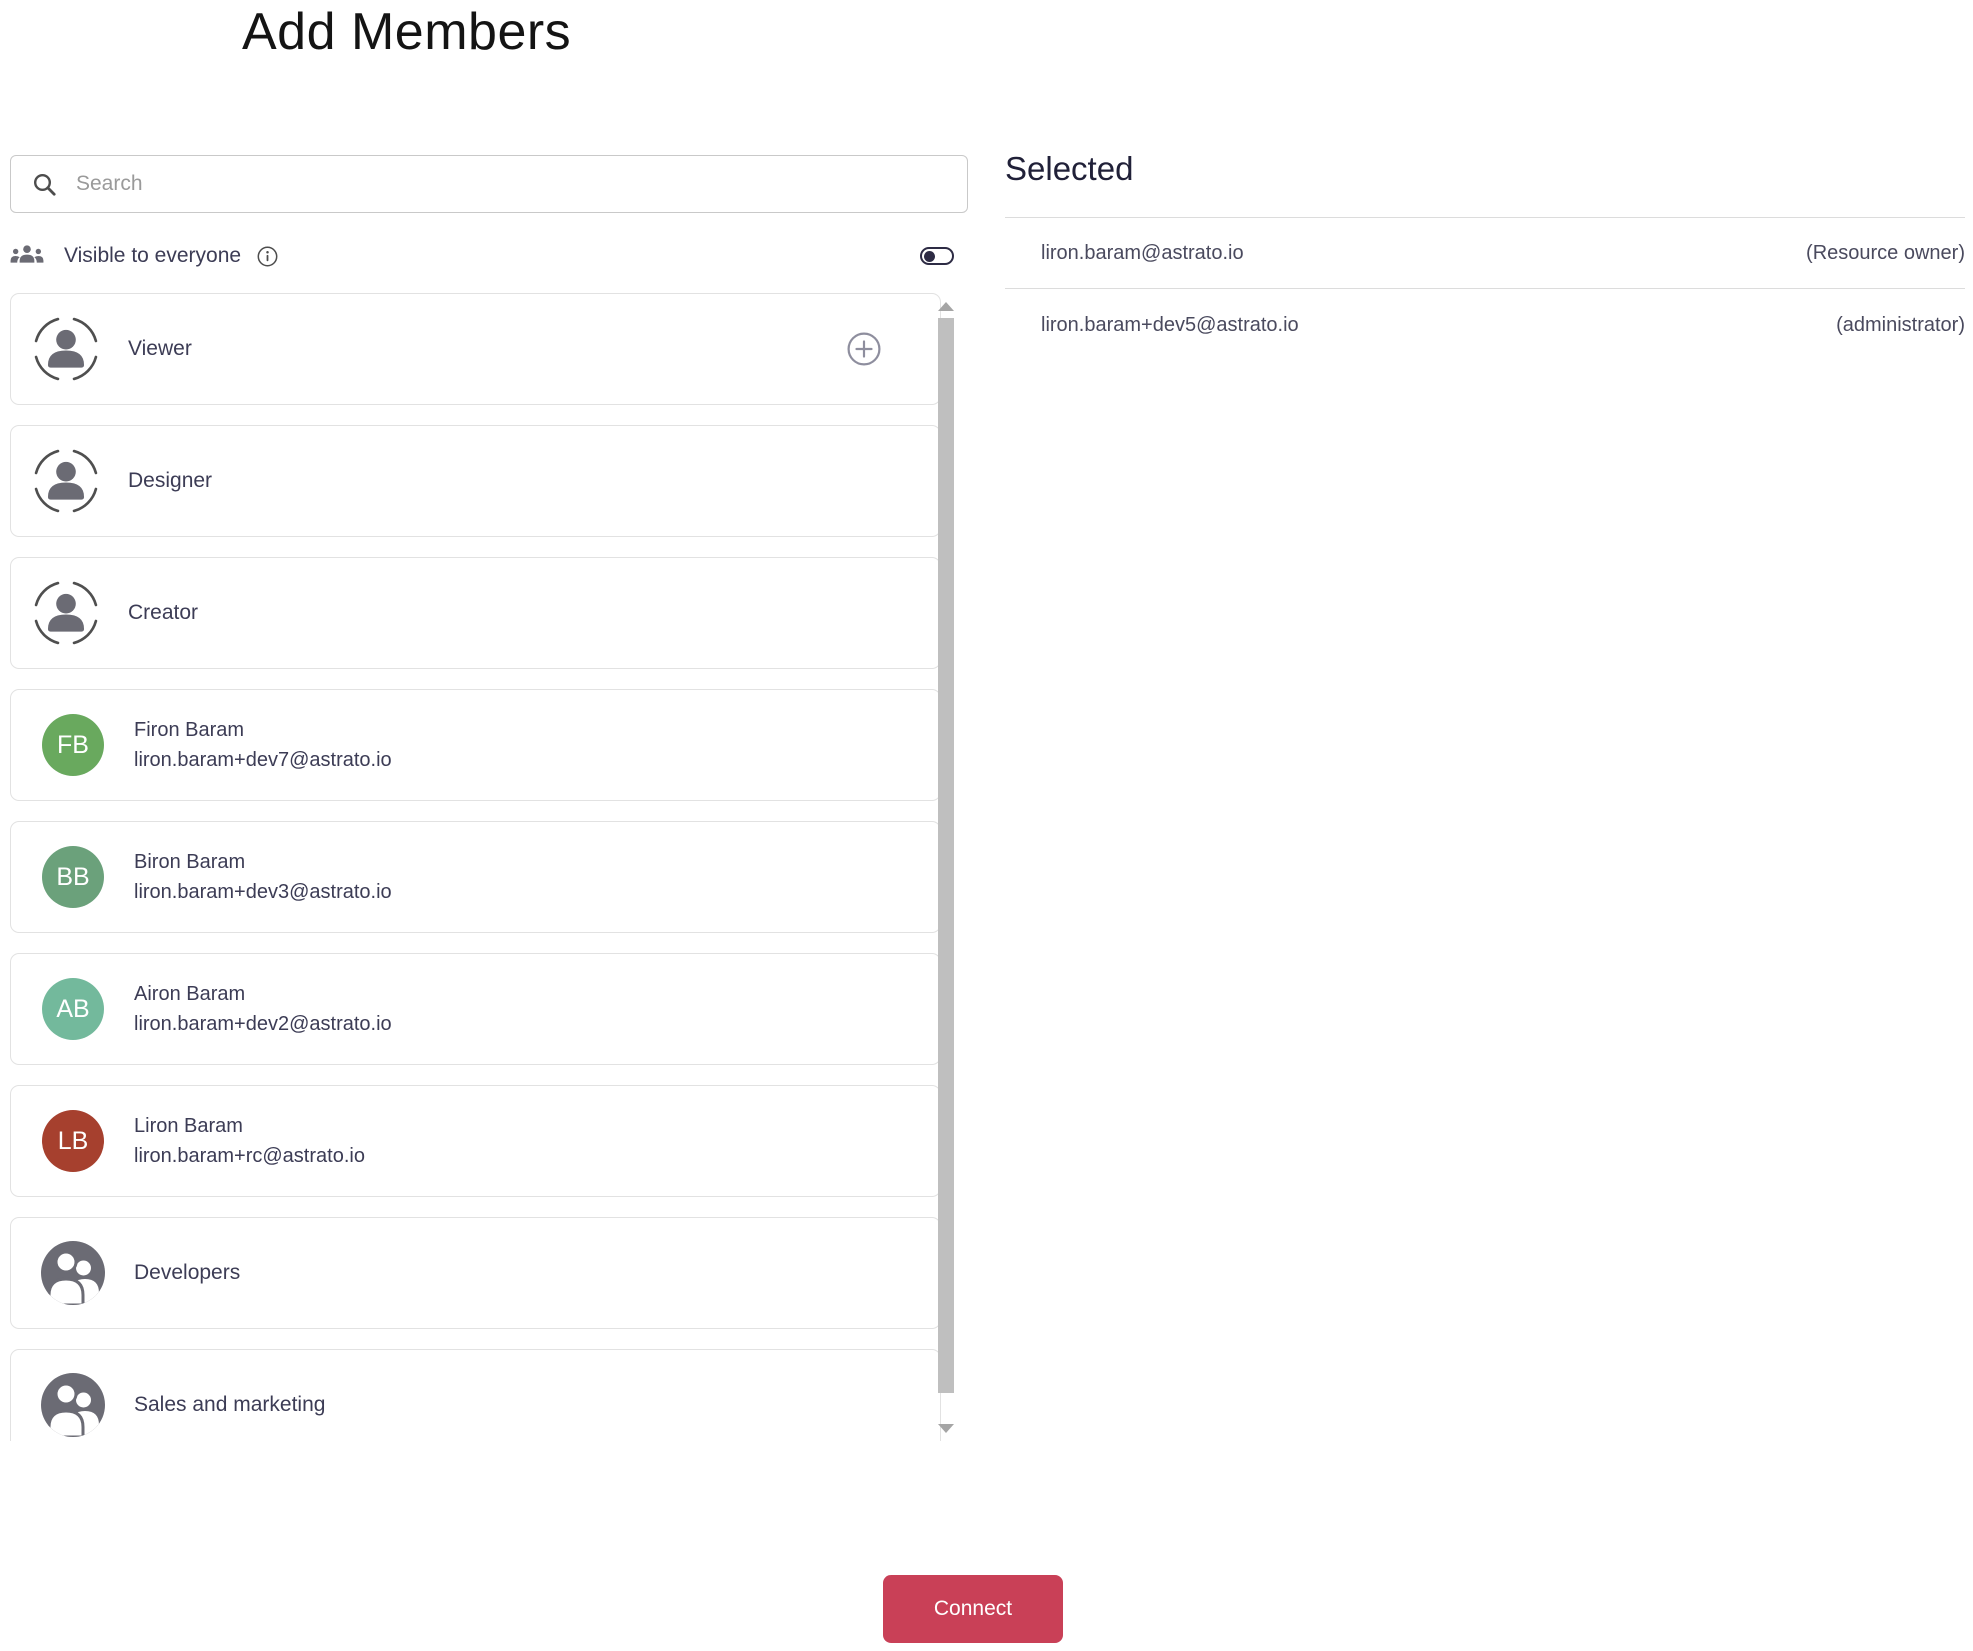 This screenshot has height=1651, width=1973. I want to click on toggle-knob, so click(929, 256).